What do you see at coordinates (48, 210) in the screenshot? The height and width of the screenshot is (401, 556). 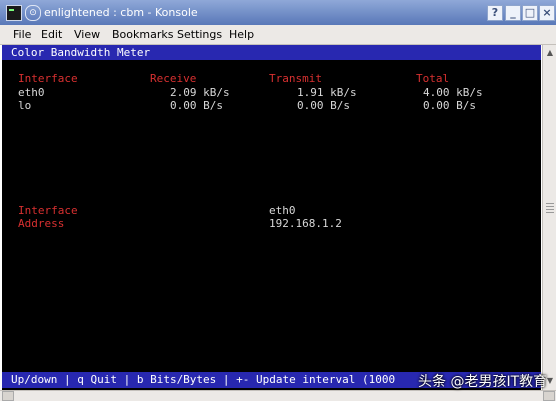 I see `detail-interface-label: Interface` at bounding box center [48, 210].